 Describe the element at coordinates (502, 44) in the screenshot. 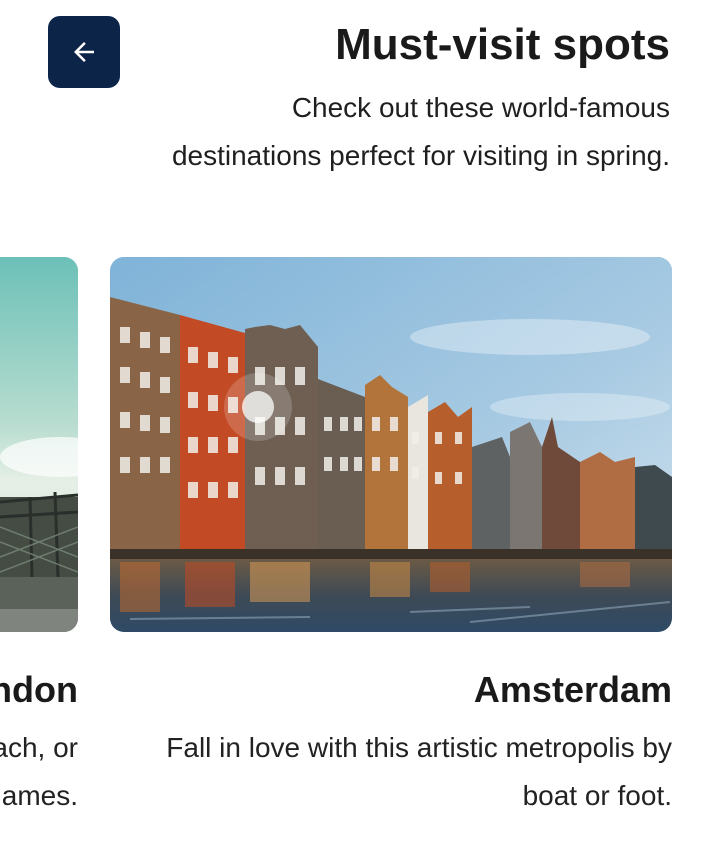

I see `page-title: Must-visit spots` at that location.